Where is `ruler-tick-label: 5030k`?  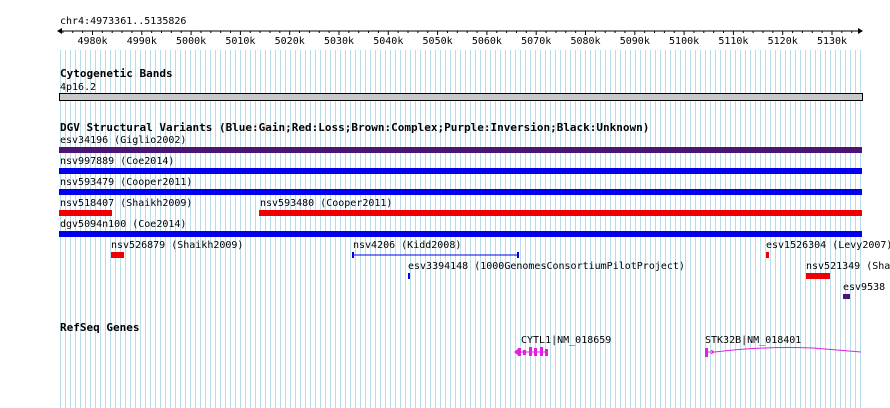
ruler-tick-label: 5030k is located at coordinates (339, 41).